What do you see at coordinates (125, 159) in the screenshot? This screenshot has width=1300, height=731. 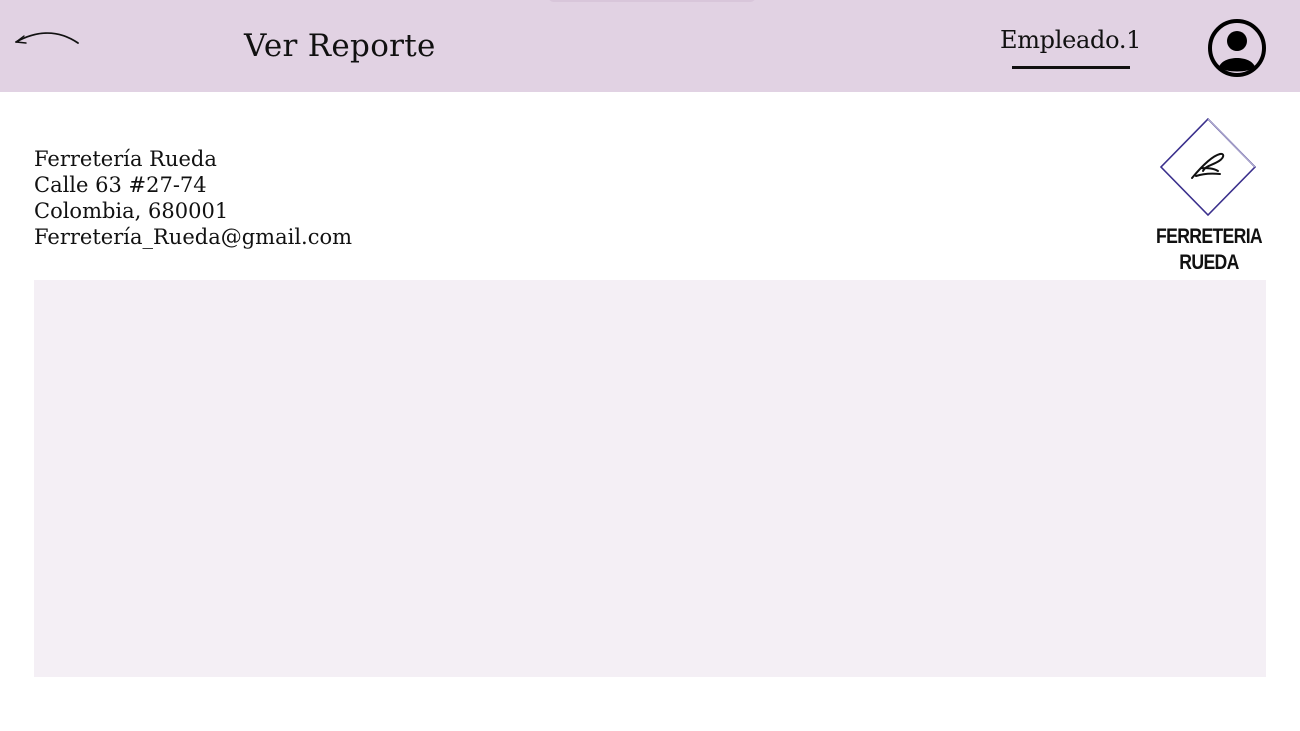 I see `company-name: Ferretería Rueda` at bounding box center [125, 159].